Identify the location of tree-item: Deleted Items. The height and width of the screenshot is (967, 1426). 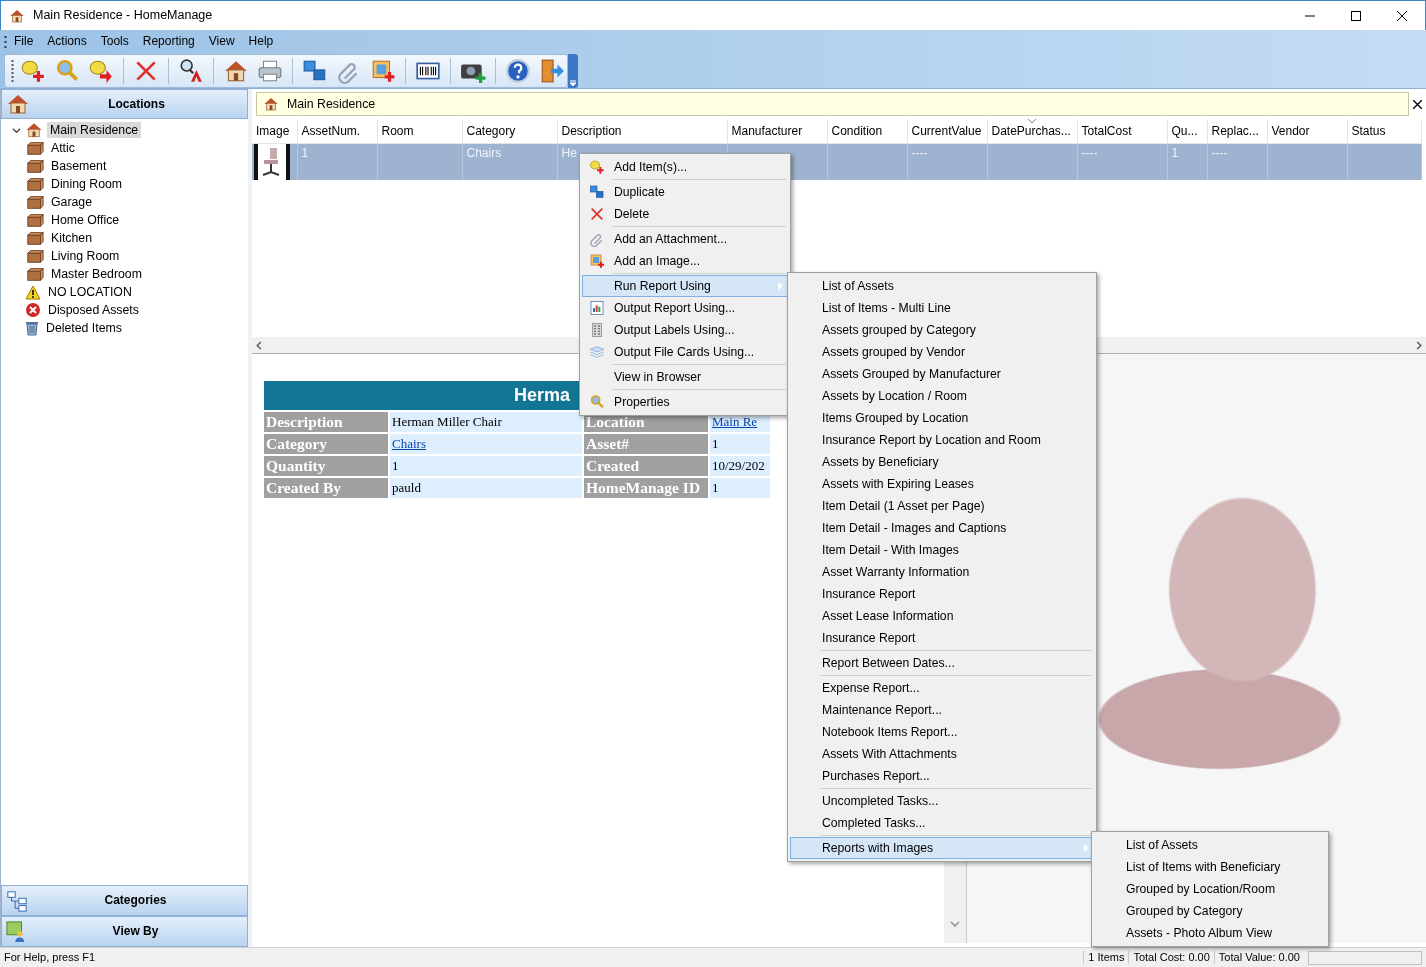
(84, 328).